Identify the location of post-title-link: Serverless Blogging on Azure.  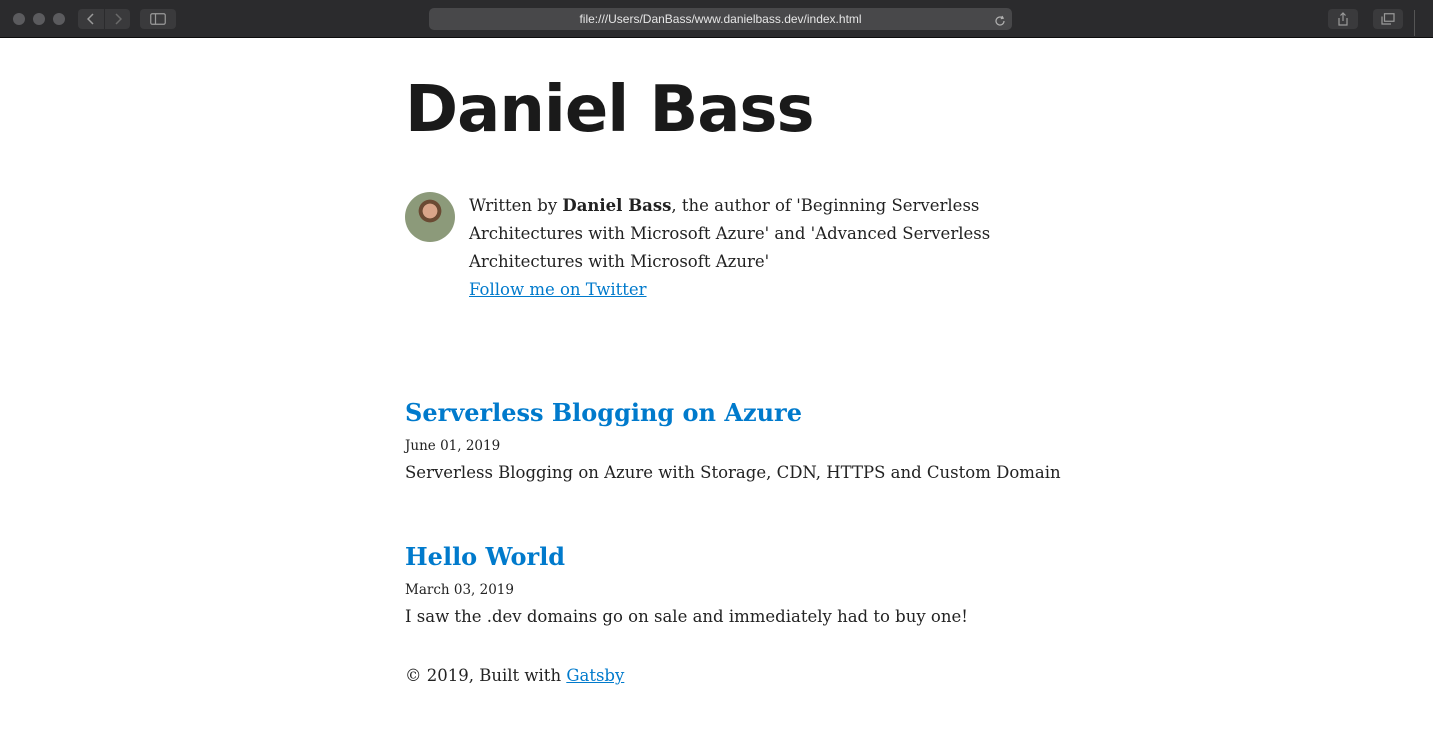
(725, 413).